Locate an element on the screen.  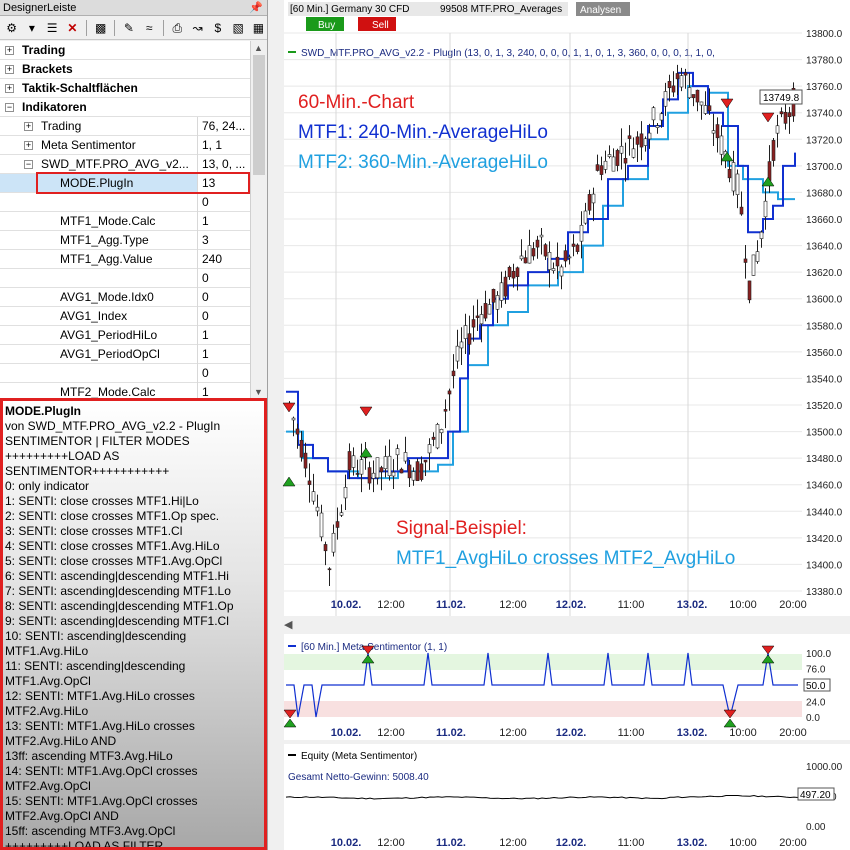
delete-icon: ✕ is located at coordinates (72, 28).